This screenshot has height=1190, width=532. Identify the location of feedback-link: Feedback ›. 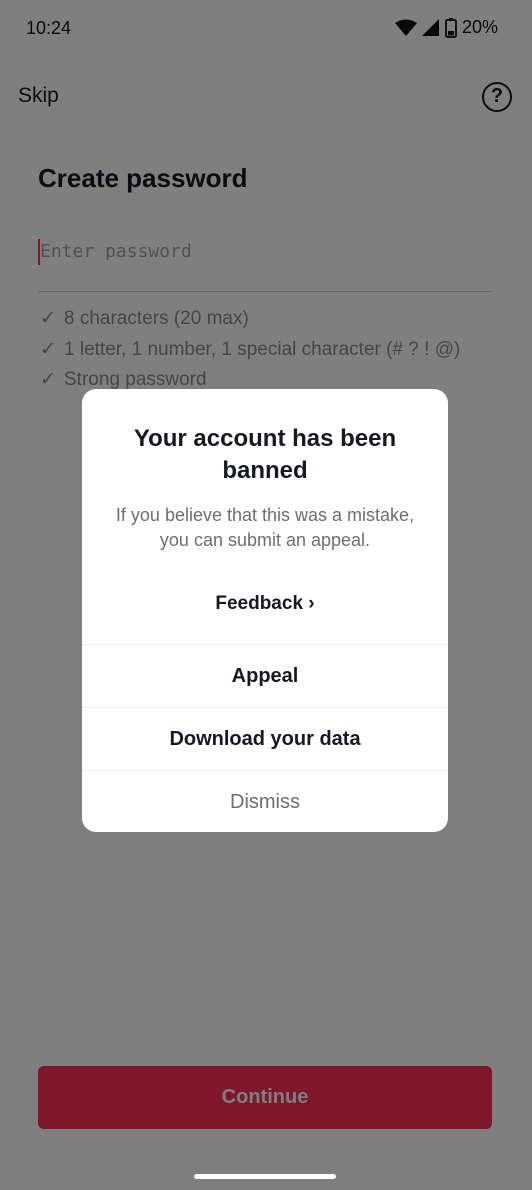
(265, 604).